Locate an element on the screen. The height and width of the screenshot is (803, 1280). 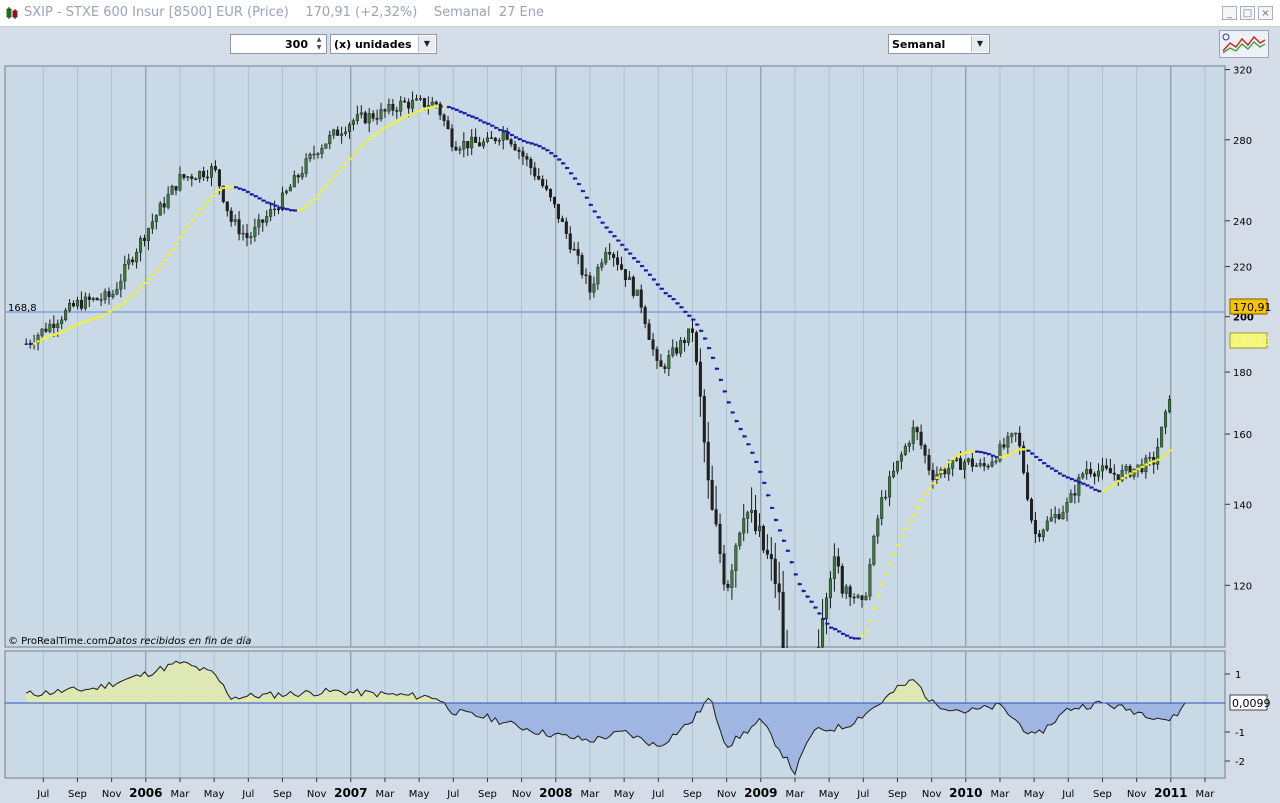
reference-line-label: 168,8 is located at coordinates (22, 308).